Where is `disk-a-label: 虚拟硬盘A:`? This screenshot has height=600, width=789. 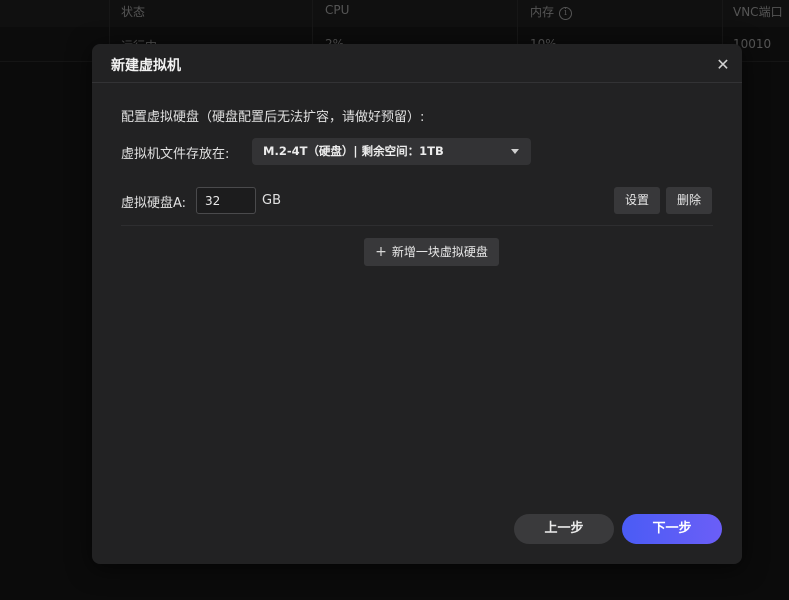
disk-a-label: 虚拟硬盘A: is located at coordinates (154, 203).